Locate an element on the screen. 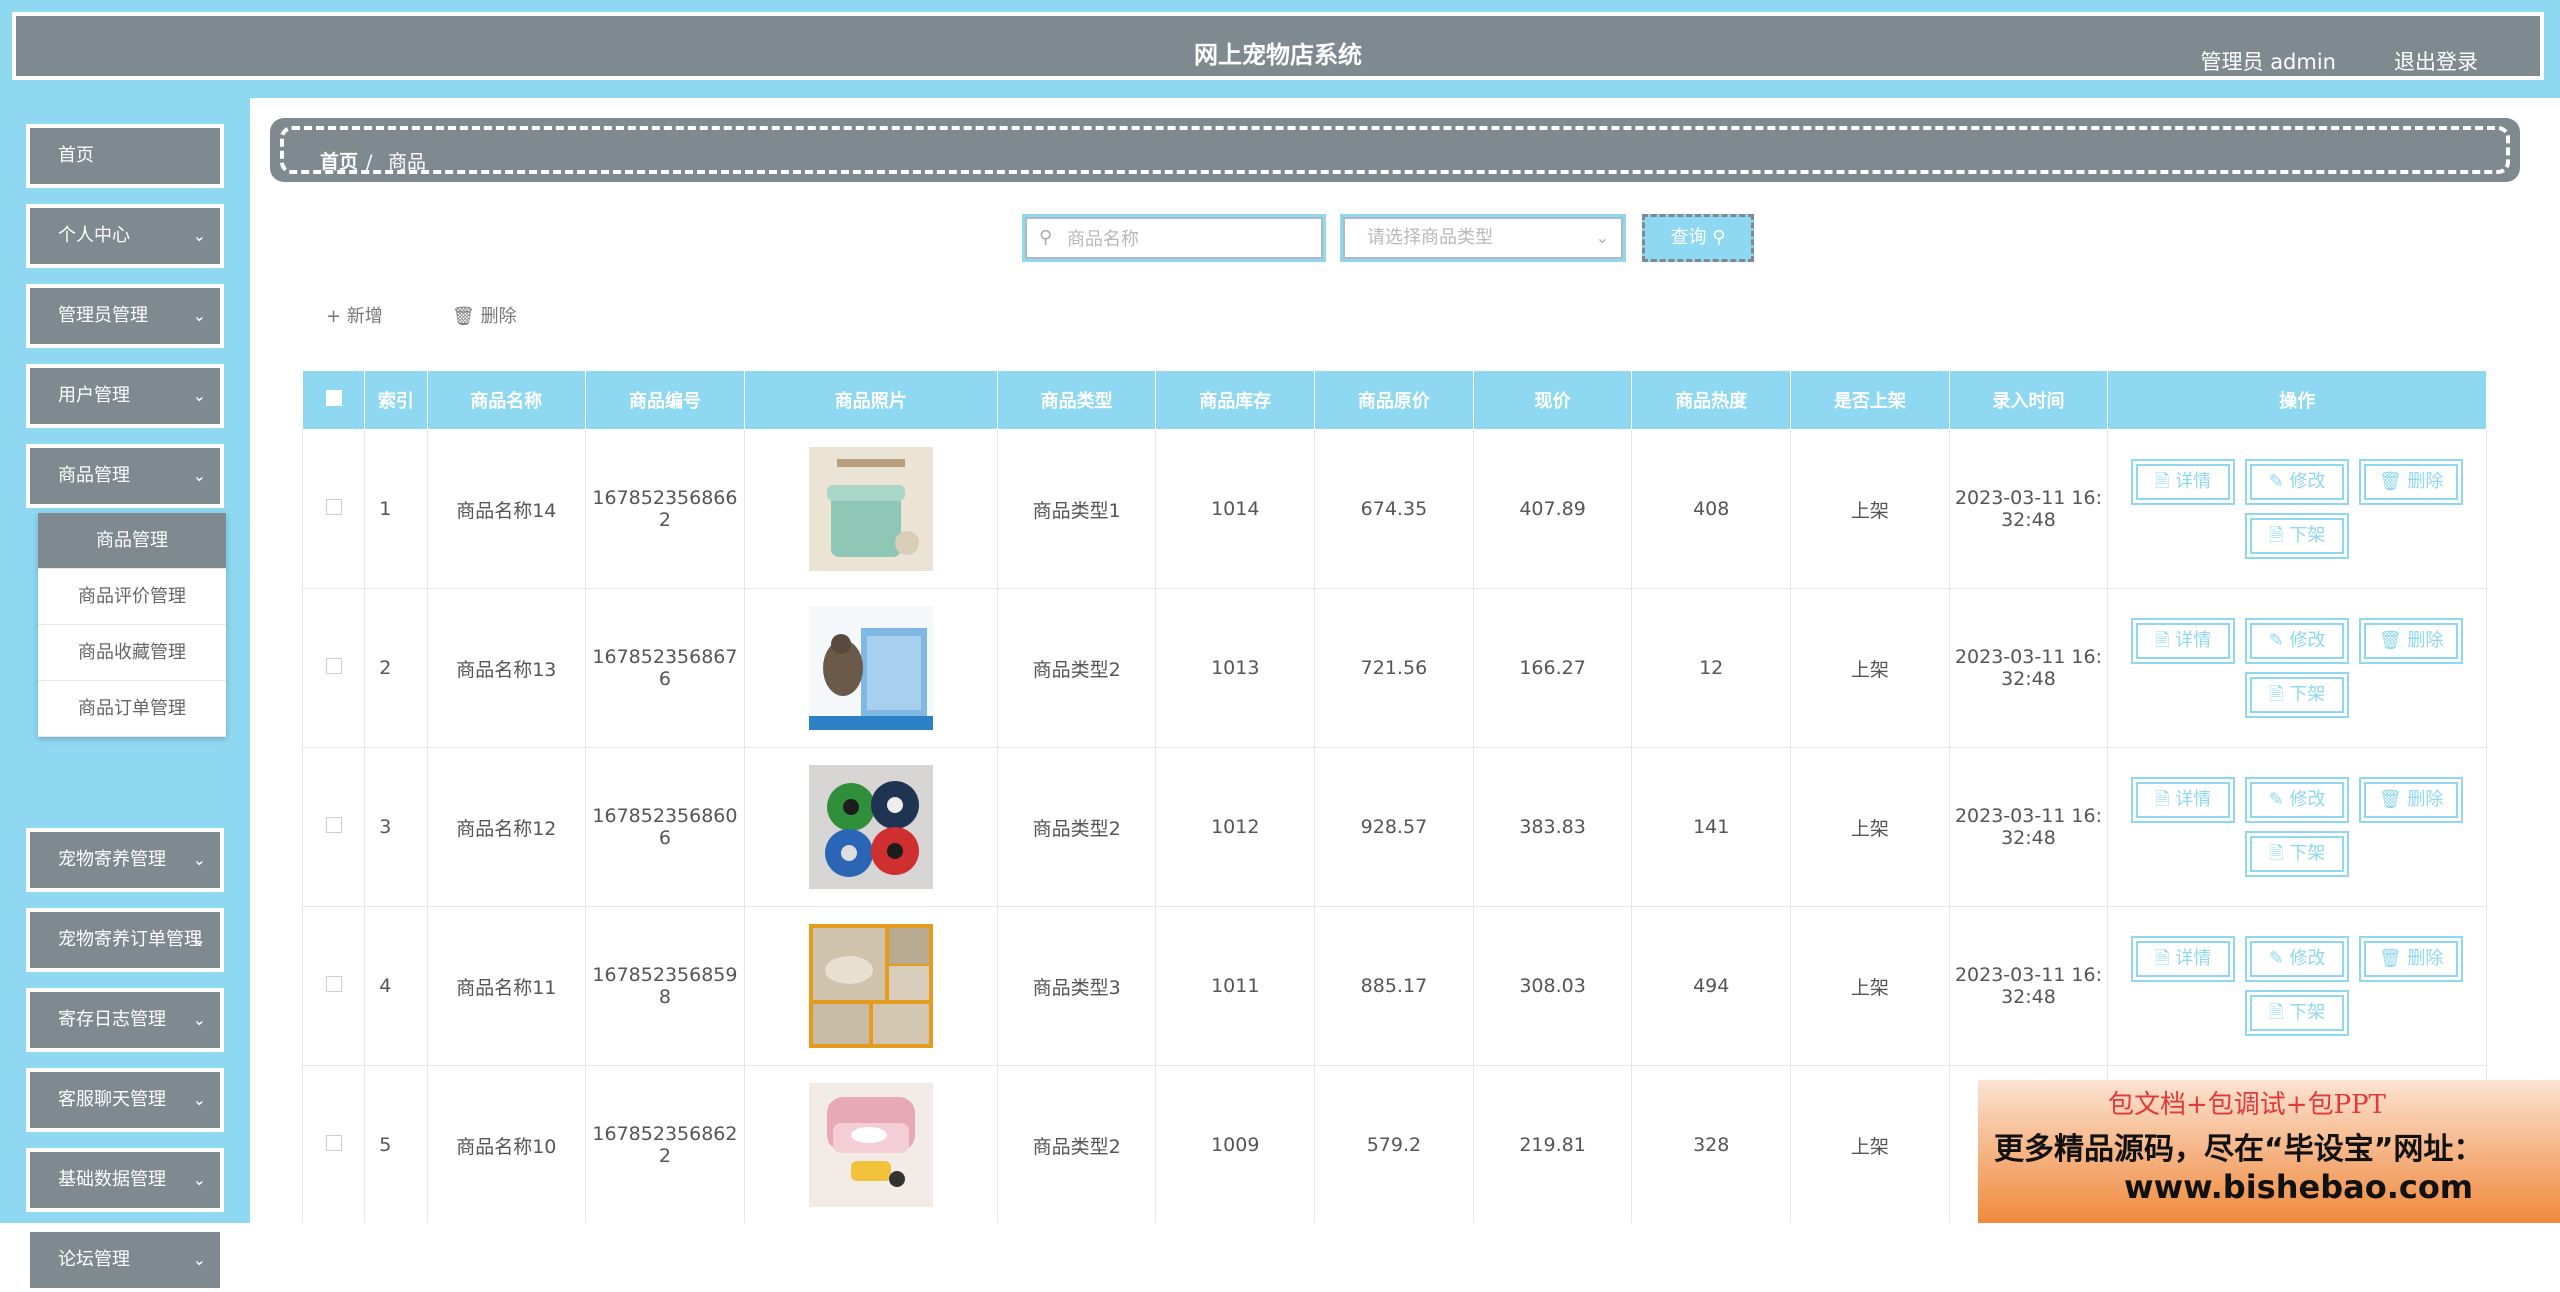 This screenshot has width=2560, height=1292. cell-text: 167852356866 2 is located at coordinates (665, 509).